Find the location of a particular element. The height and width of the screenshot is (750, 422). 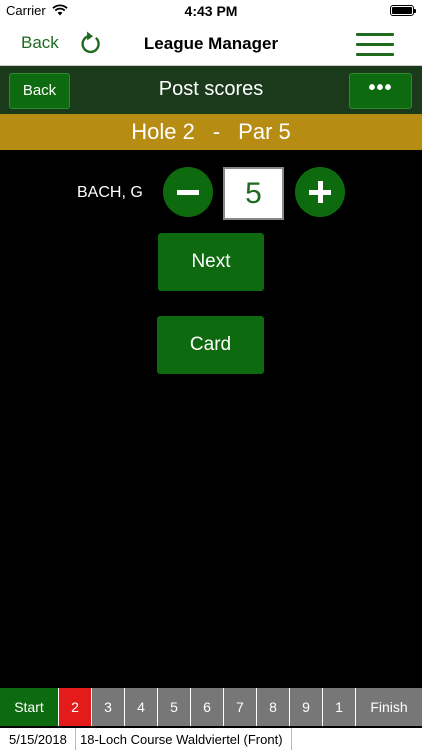

tab-hole-5: 5 is located at coordinates (174, 707).